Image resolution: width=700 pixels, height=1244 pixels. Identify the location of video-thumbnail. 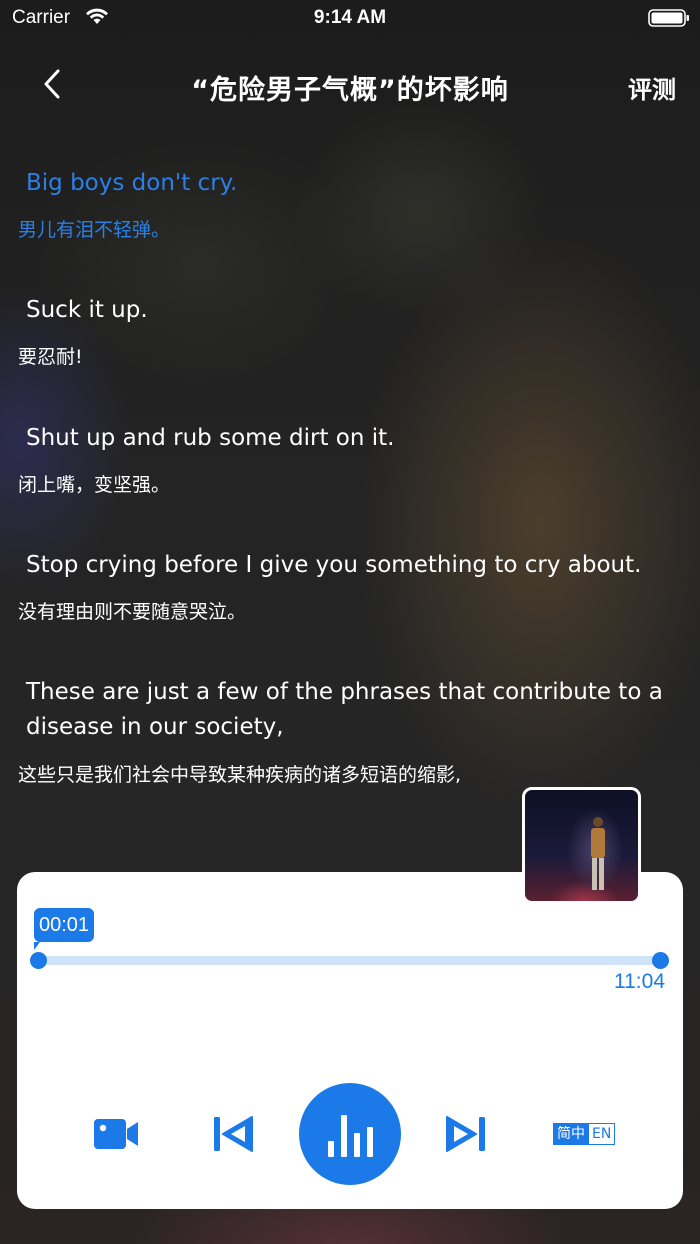
(581, 845).